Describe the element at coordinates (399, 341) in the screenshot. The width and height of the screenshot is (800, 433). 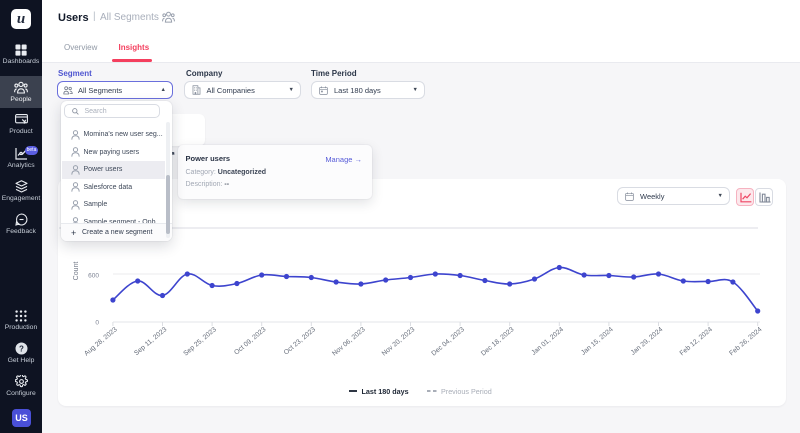
I see `svg-text: Nov 20, 2023` at that location.